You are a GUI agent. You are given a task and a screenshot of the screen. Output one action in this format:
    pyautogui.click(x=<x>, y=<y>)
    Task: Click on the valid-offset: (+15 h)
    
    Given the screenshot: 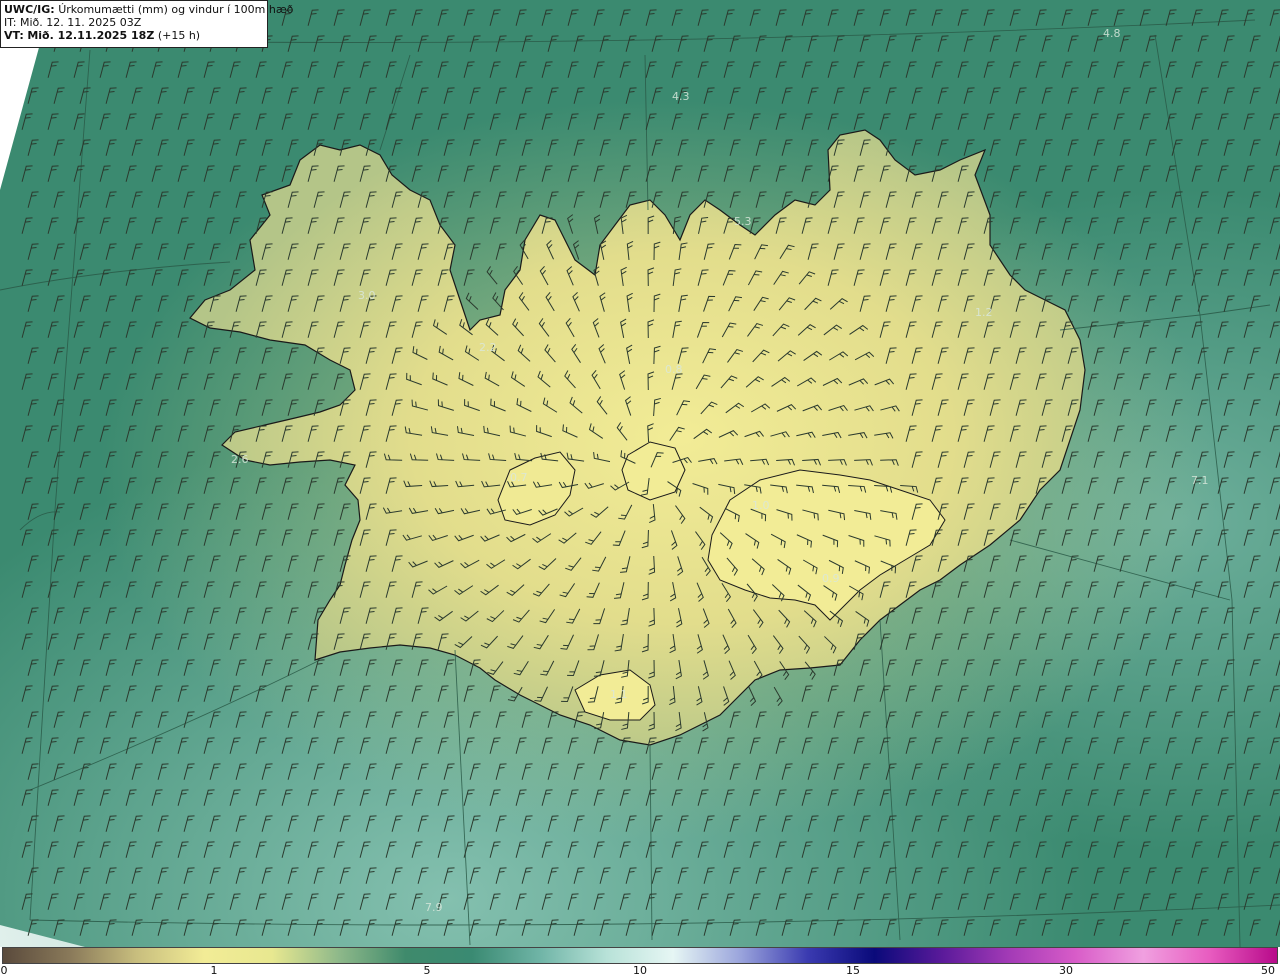 What is the action you would take?
    pyautogui.click(x=179, y=35)
    